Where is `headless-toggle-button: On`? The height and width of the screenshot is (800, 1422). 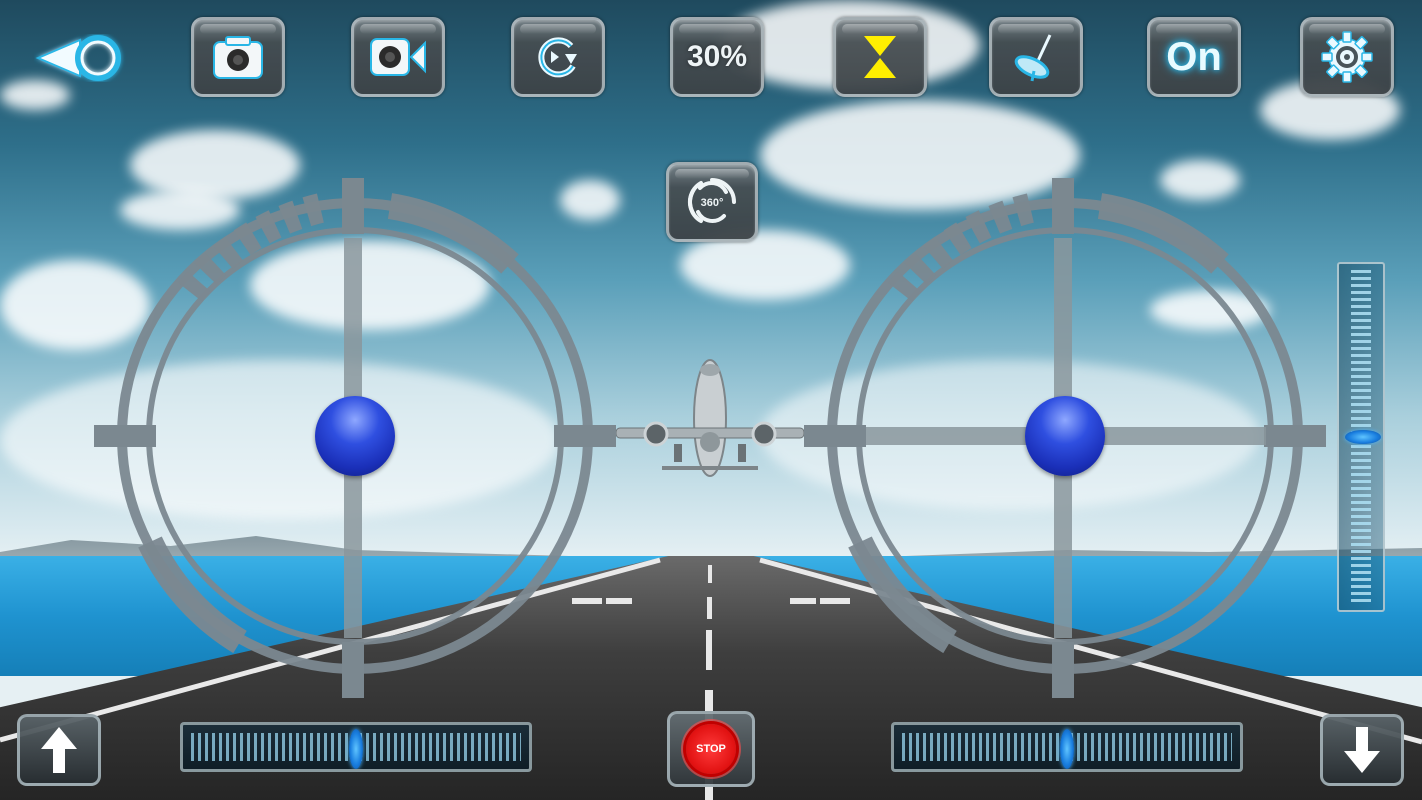
headless-toggle-button: On is located at coordinates (1194, 57).